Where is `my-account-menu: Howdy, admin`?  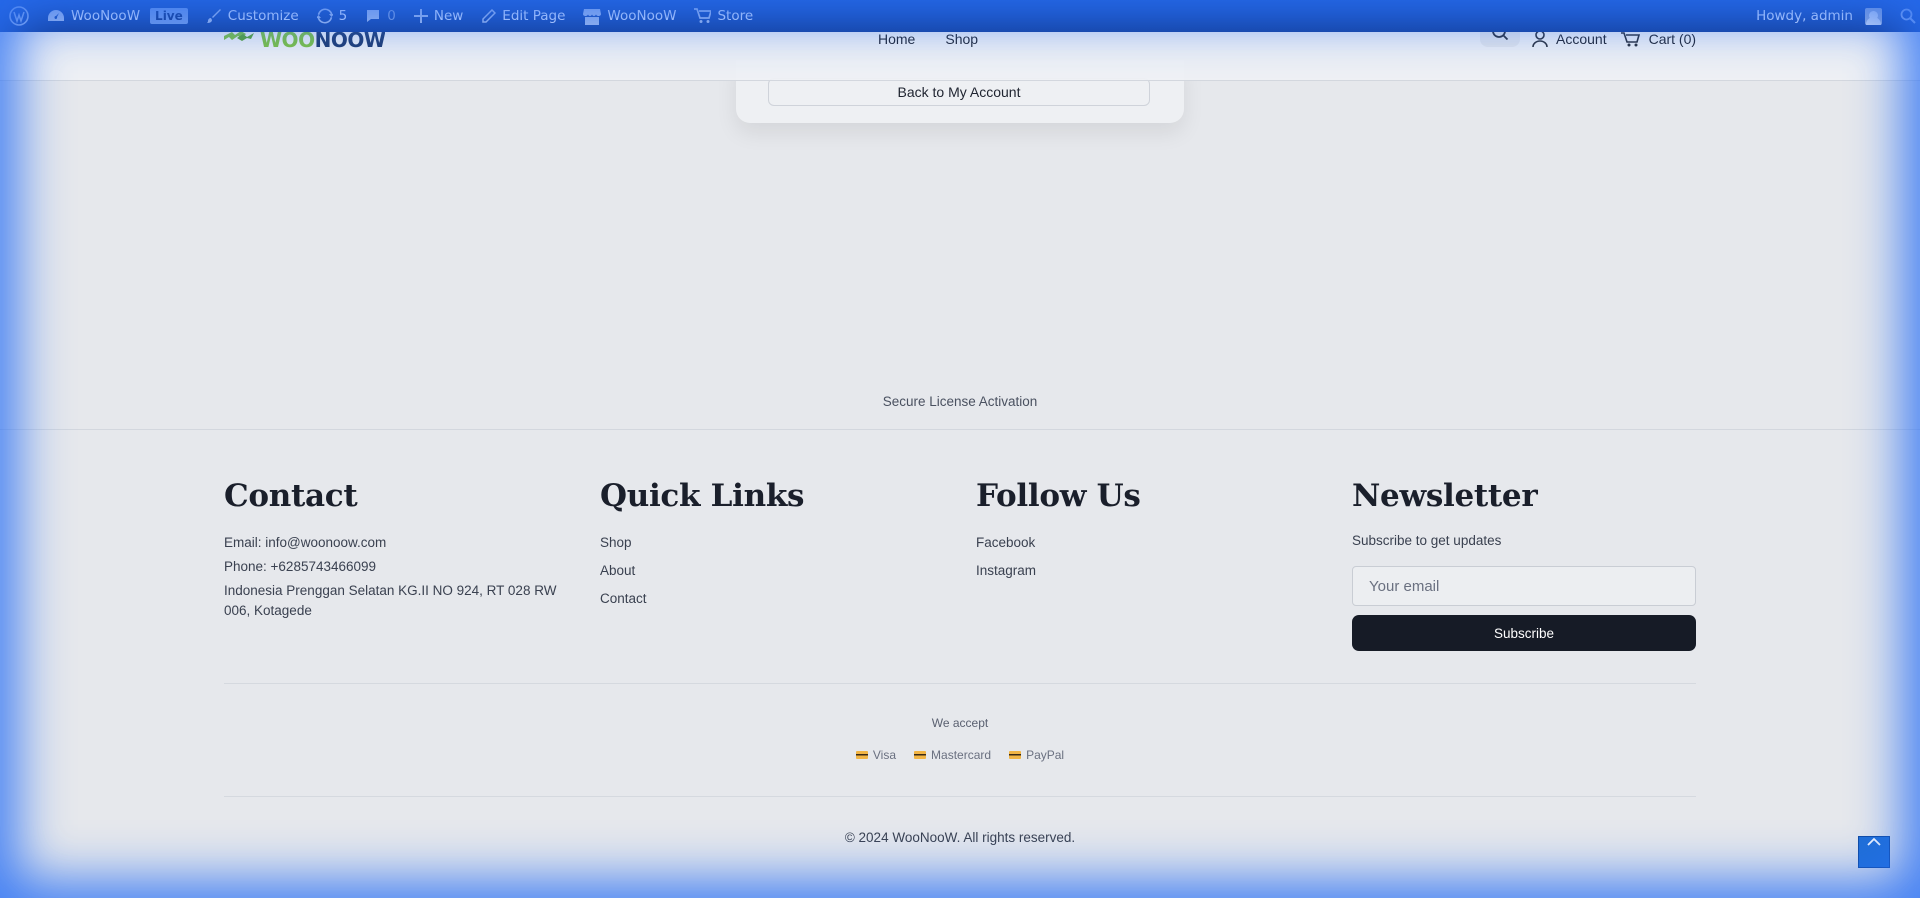
my-account-menu: Howdy, admin is located at coordinates (1819, 16).